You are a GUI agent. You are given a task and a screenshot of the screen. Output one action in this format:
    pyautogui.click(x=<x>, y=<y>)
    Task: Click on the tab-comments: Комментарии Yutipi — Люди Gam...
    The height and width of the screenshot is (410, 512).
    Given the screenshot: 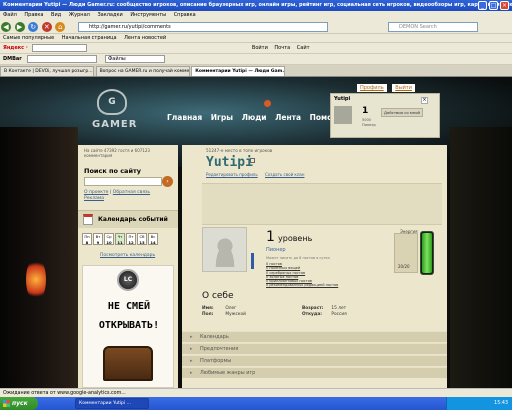 What is the action you would take?
    pyautogui.click(x=238, y=71)
    